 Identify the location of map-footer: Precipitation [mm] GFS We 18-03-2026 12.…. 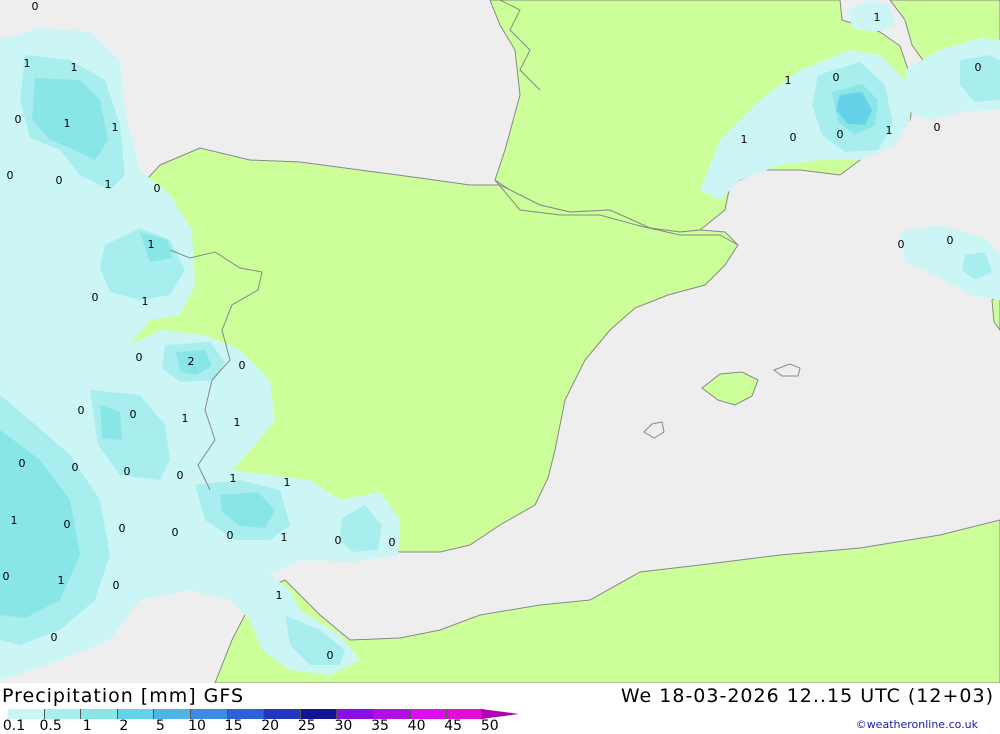
(500, 708).